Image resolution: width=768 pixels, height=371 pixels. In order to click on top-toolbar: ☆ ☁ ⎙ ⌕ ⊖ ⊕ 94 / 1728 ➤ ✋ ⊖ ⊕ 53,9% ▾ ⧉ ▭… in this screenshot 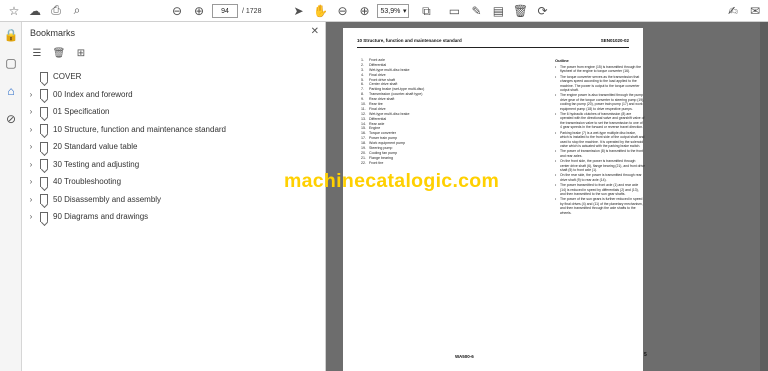, I will do `click(384, 11)`.